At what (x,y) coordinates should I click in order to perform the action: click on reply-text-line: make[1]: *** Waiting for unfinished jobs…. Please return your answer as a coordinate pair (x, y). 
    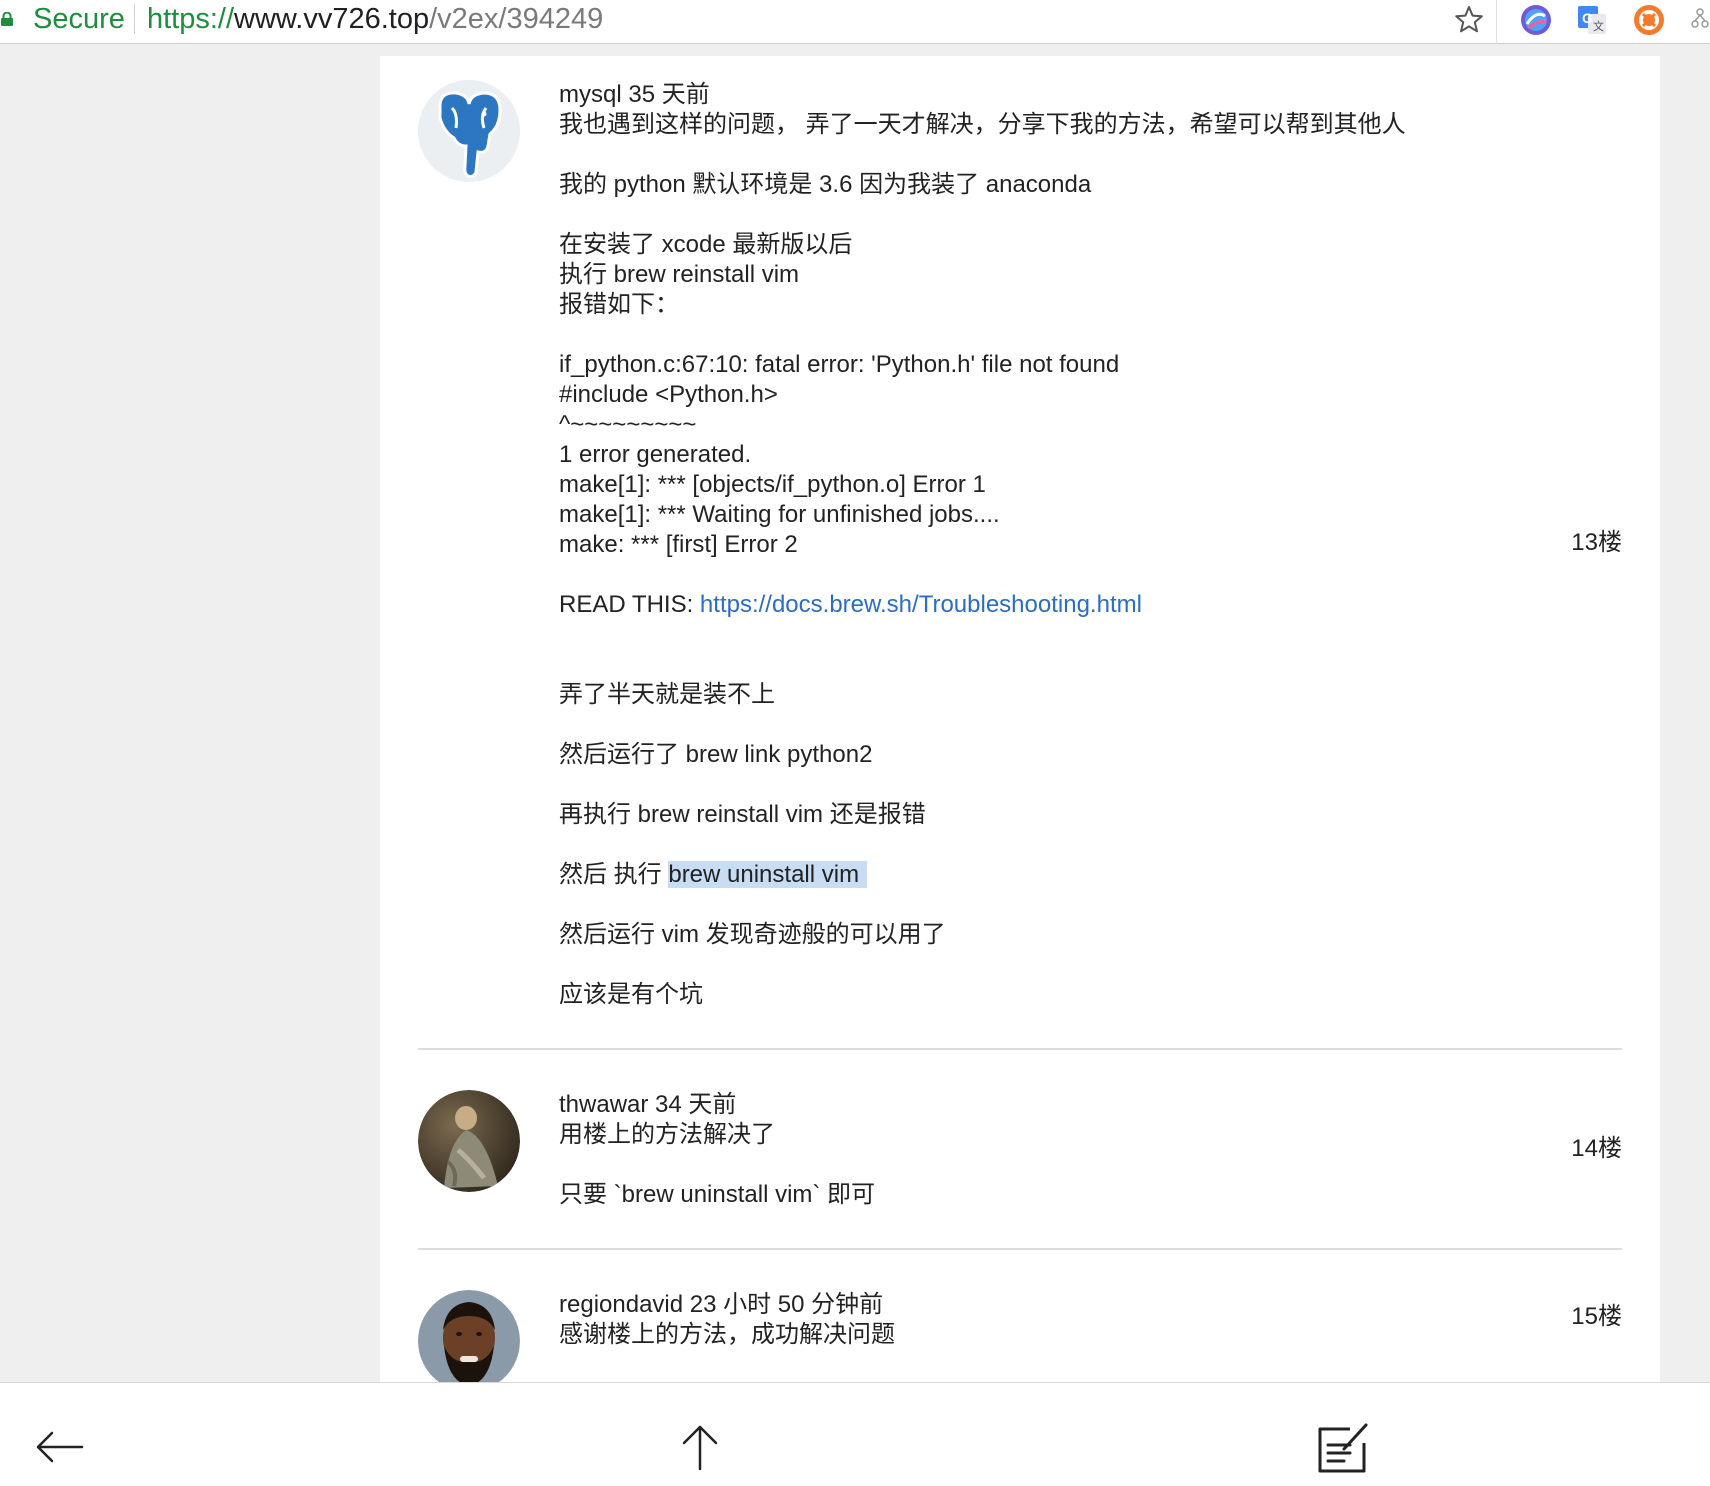
    Looking at the image, I should click on (779, 514).